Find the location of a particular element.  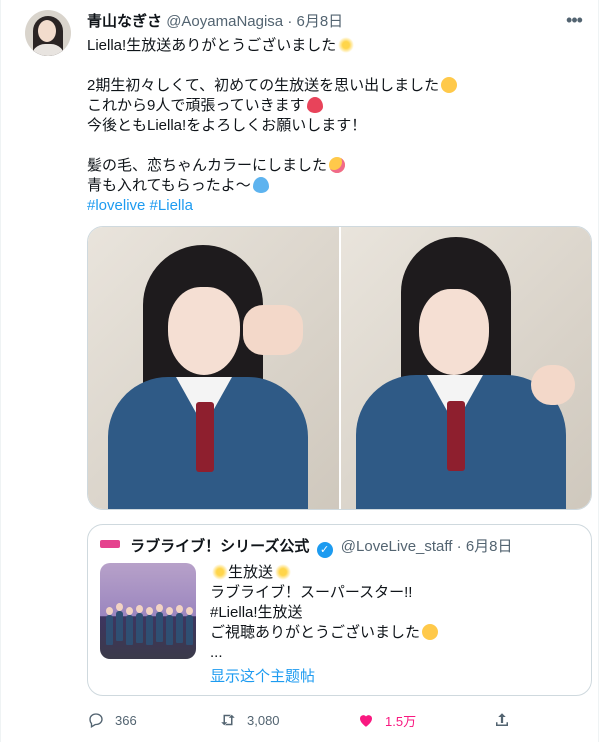

author-handle: @AoyamaNagisa is located at coordinates (224, 21).